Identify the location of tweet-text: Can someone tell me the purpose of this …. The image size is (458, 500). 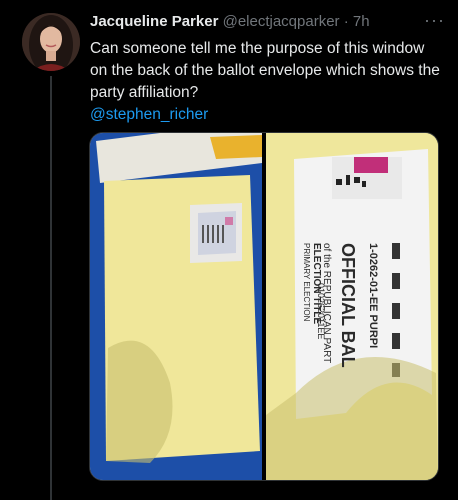
(267, 82).